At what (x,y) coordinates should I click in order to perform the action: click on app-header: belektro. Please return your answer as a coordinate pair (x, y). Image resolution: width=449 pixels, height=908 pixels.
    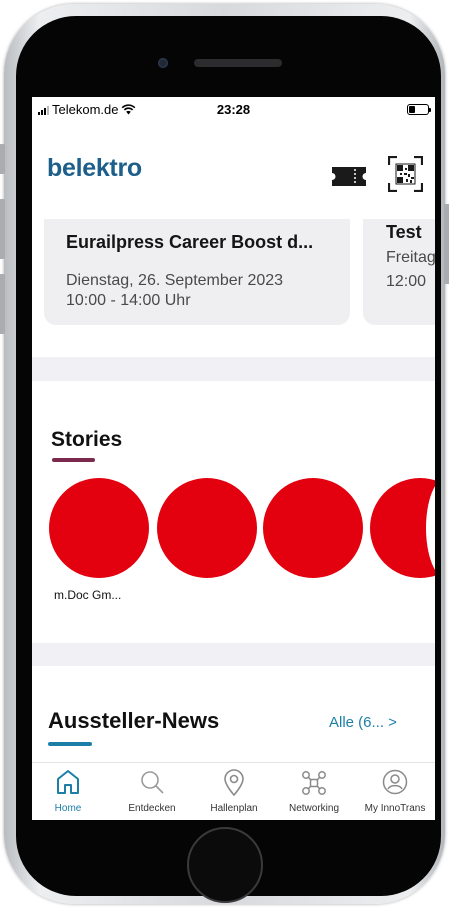
    Looking at the image, I should click on (233, 170).